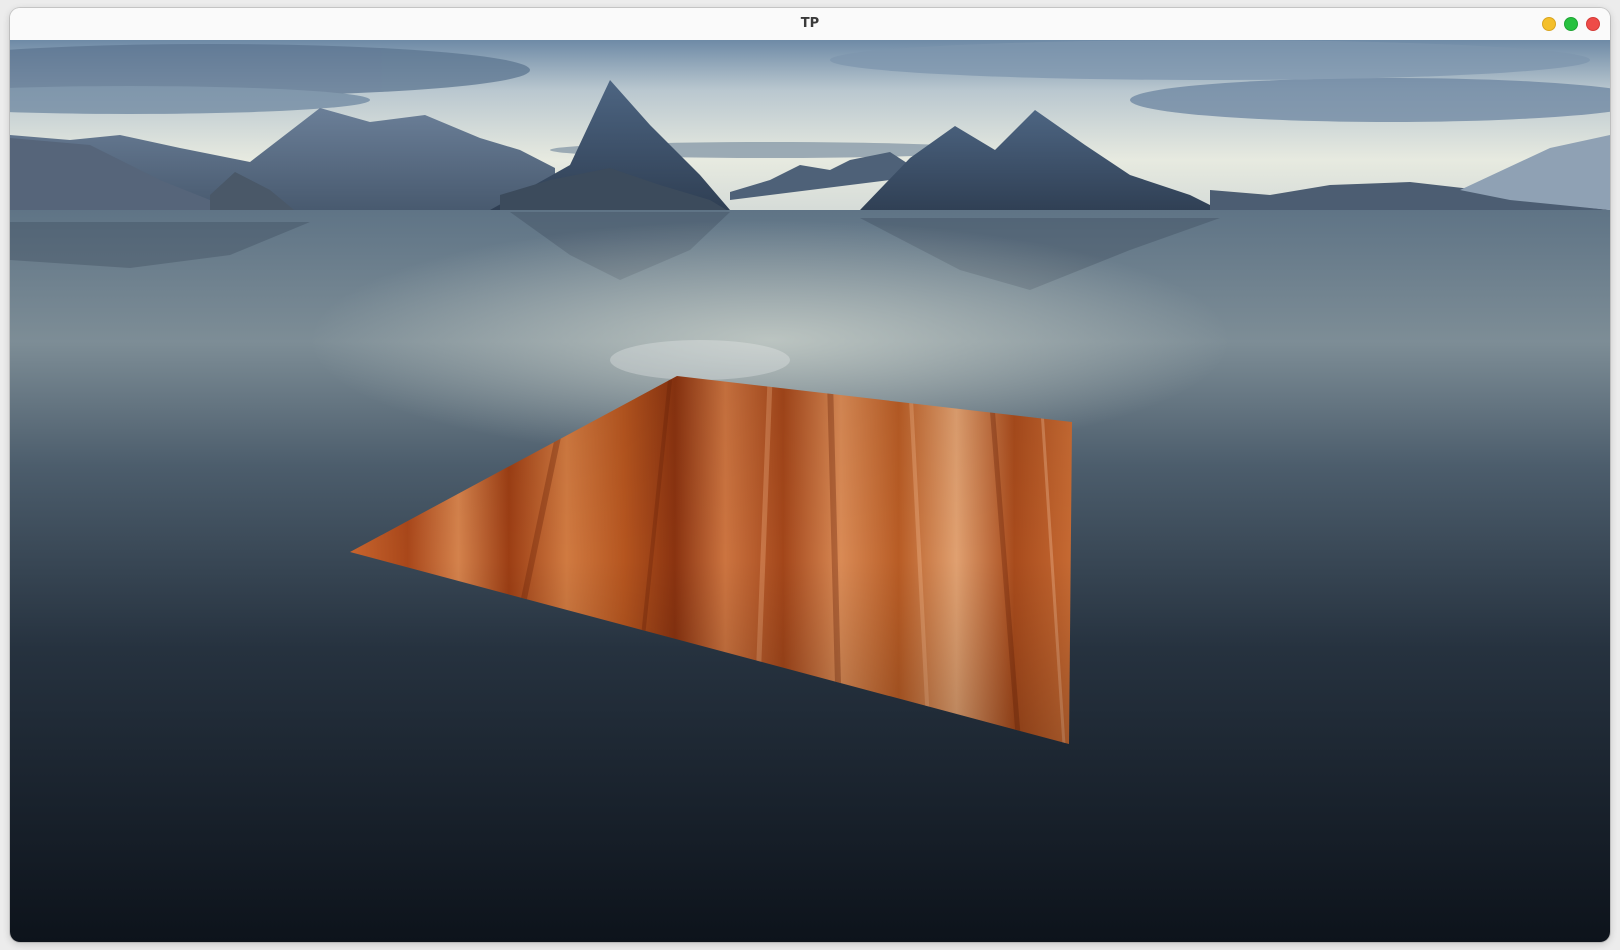 This screenshot has height=950, width=1620. Describe the element at coordinates (1593, 24) in the screenshot. I see `close-button` at that location.